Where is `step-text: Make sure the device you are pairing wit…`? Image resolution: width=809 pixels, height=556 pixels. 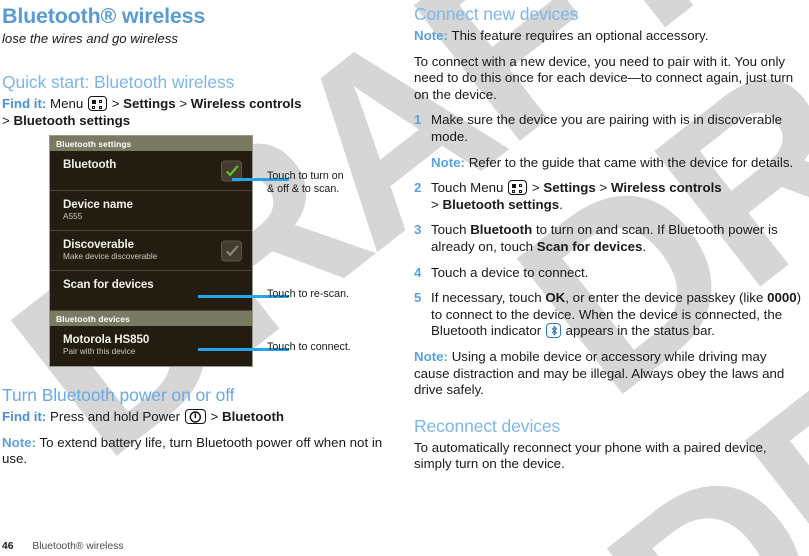 step-text: Make sure the device you are pairing wit… is located at coordinates (607, 128).